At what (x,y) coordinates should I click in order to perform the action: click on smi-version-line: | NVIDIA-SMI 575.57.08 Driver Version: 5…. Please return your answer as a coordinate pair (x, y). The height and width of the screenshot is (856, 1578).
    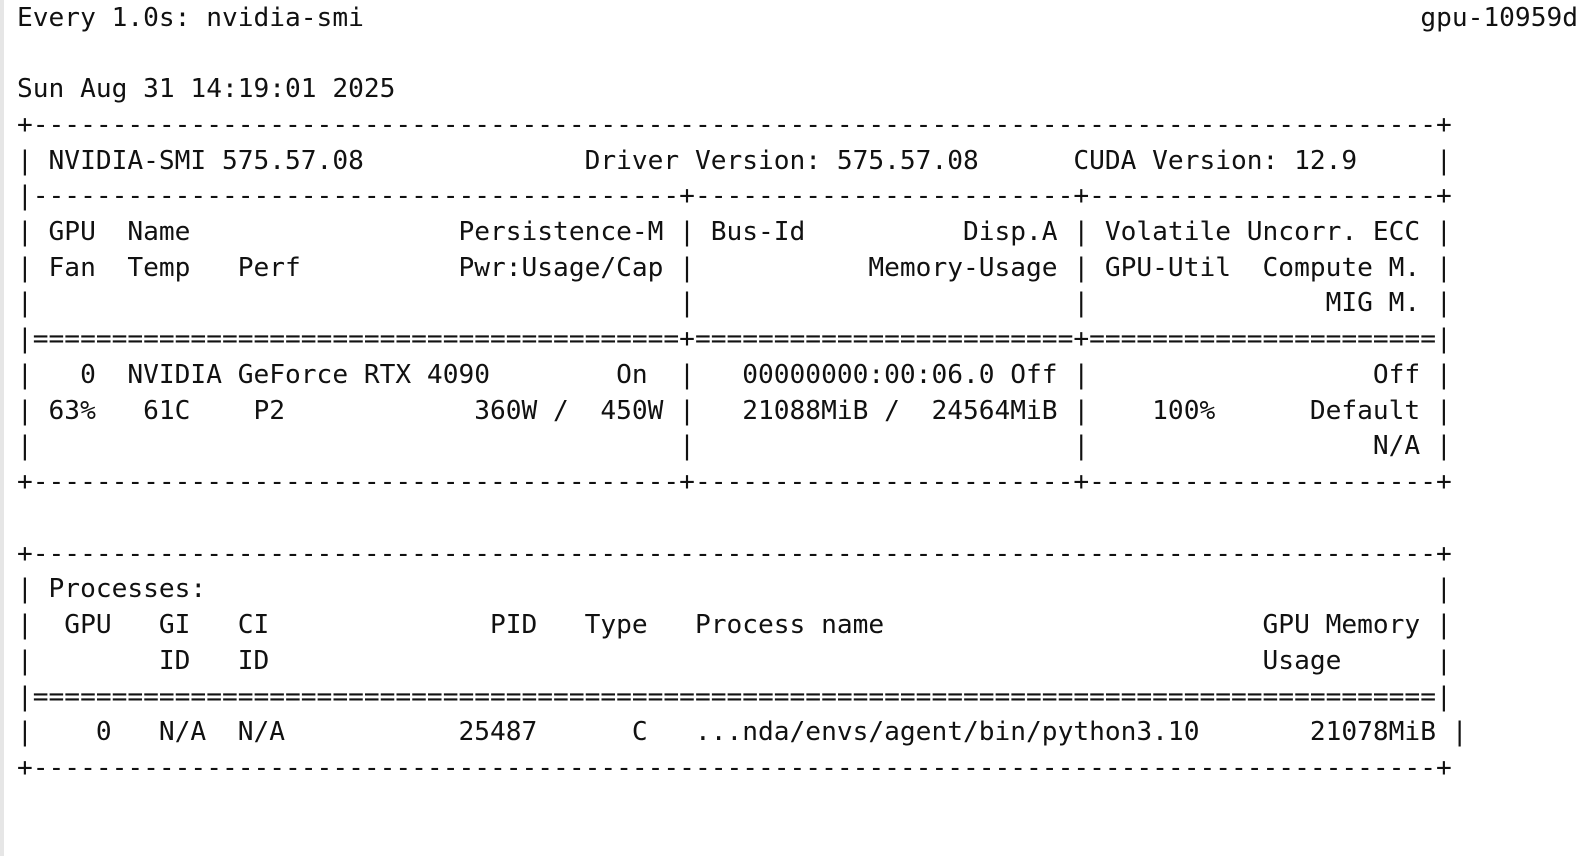
    Looking at the image, I should click on (734, 161).